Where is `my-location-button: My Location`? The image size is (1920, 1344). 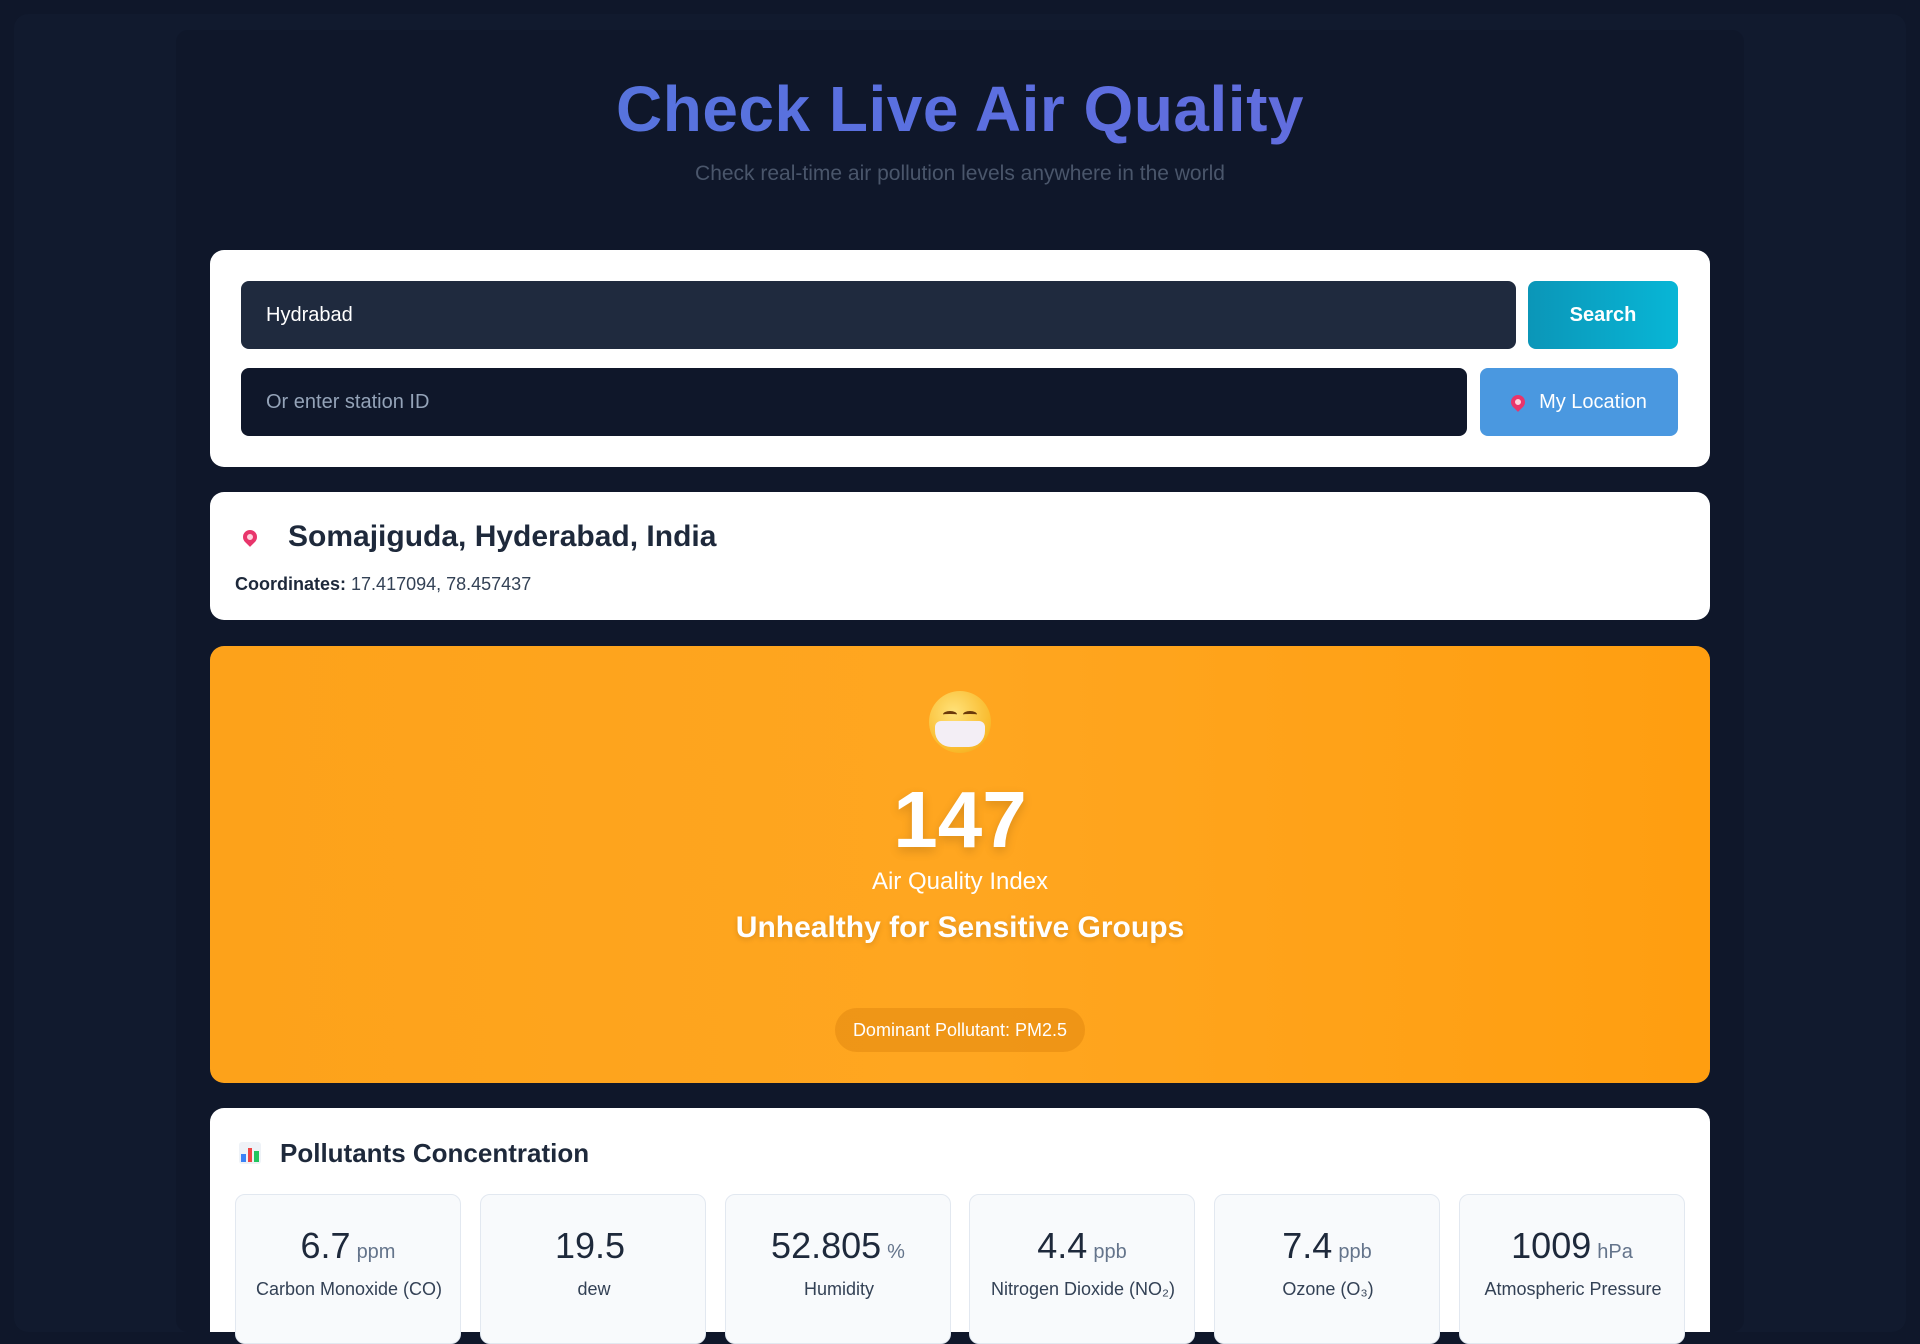 my-location-button: My Location is located at coordinates (1579, 402).